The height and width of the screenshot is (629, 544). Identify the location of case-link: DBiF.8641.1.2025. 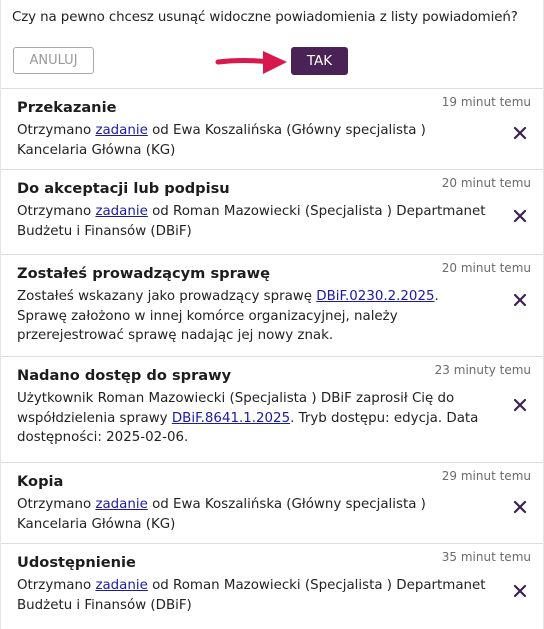
(231, 418).